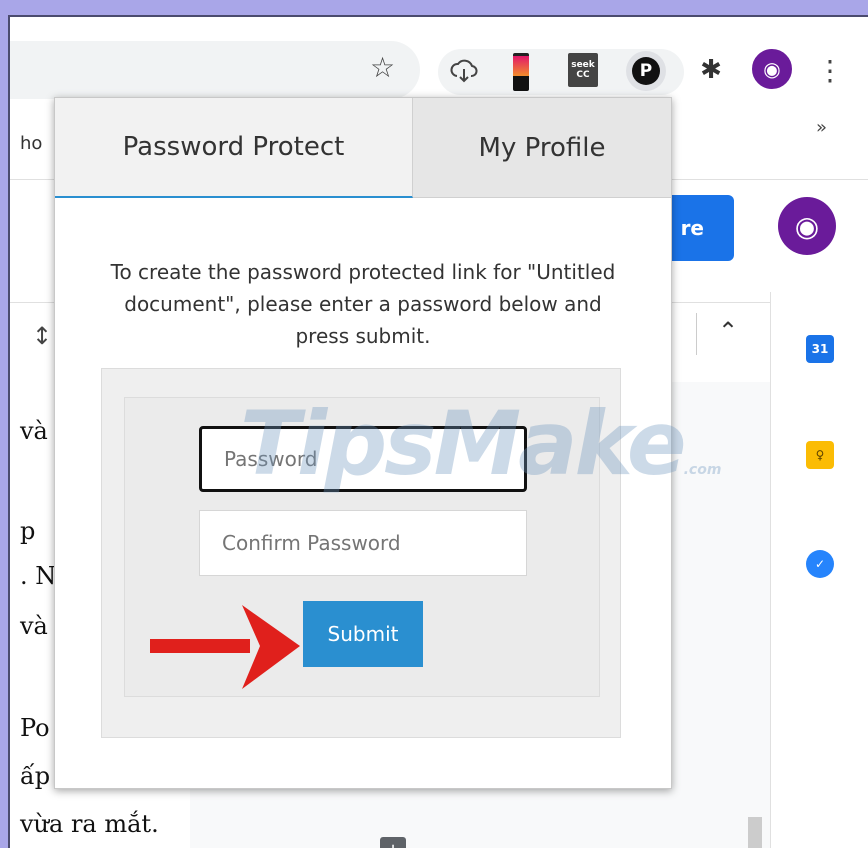 Image resolution: width=868 pixels, height=848 pixels. Describe the element at coordinates (521, 72) in the screenshot. I see `phone-extension-icon` at that location.